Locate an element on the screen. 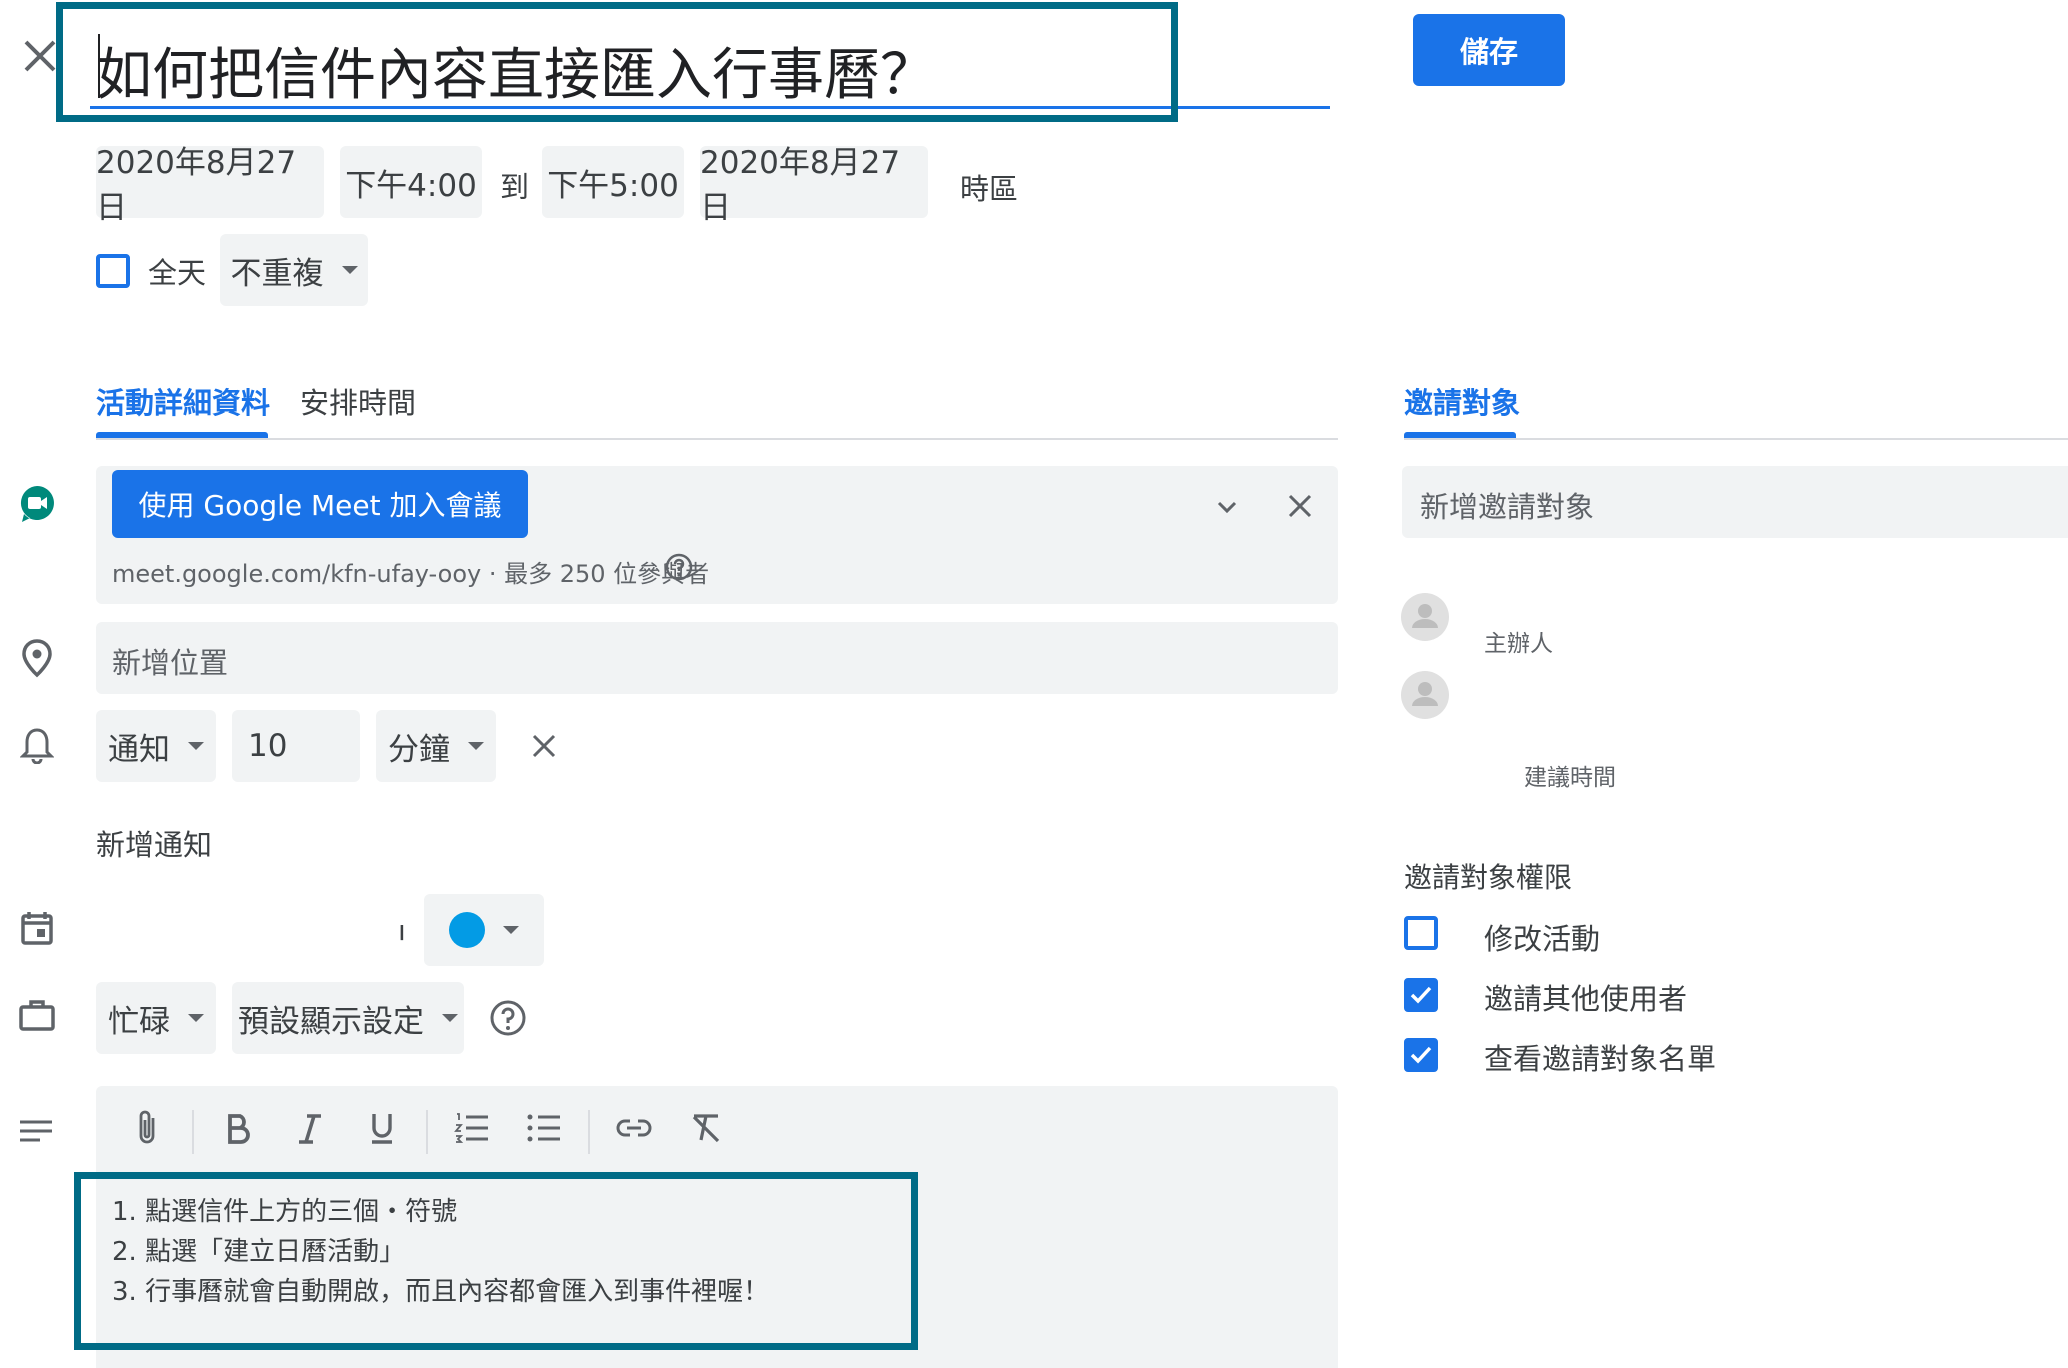 The width and height of the screenshot is (2068, 1368). paperclip-icon is located at coordinates (147, 1127).